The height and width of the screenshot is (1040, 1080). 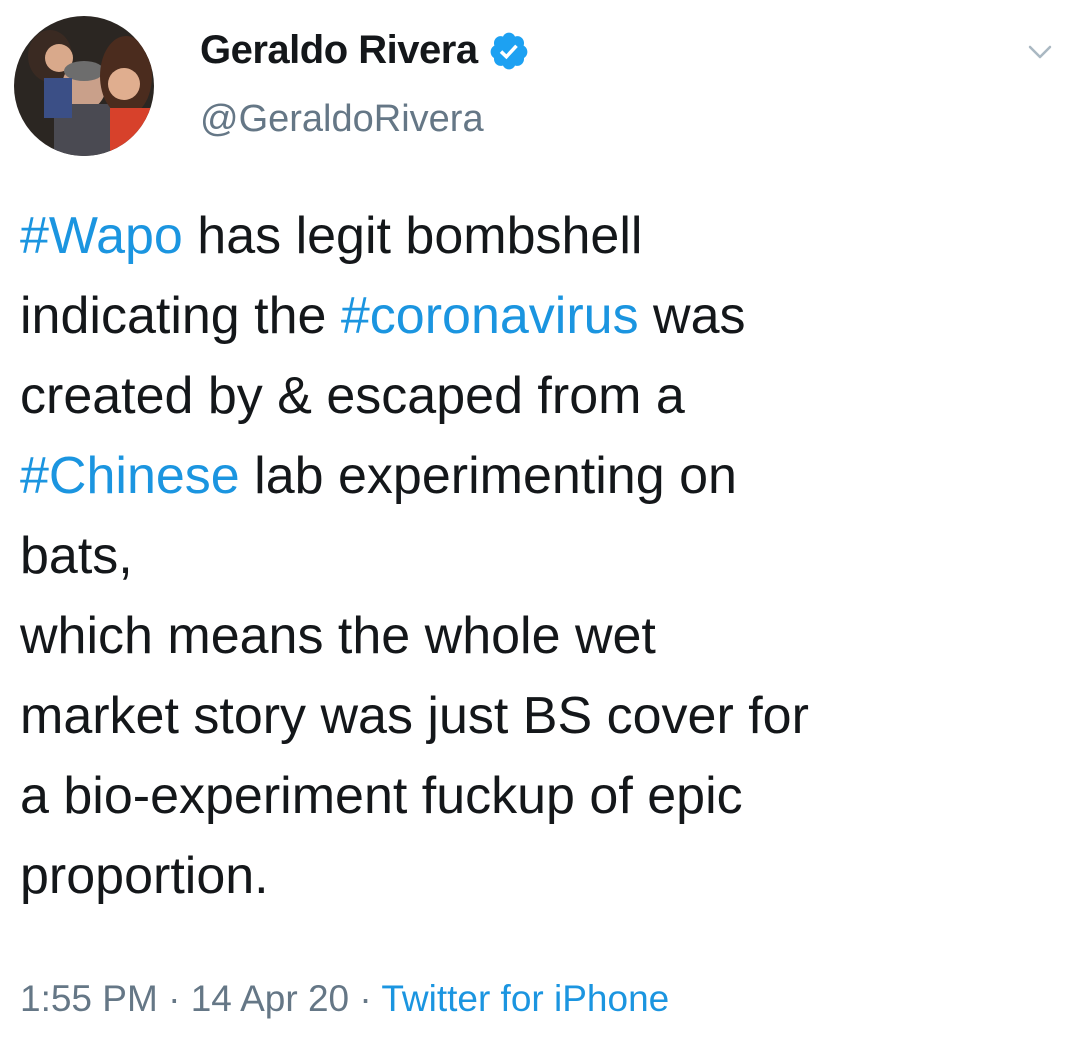 I want to click on tweet-text-line: #Chinese lab experimenting on, so click(x=545, y=476).